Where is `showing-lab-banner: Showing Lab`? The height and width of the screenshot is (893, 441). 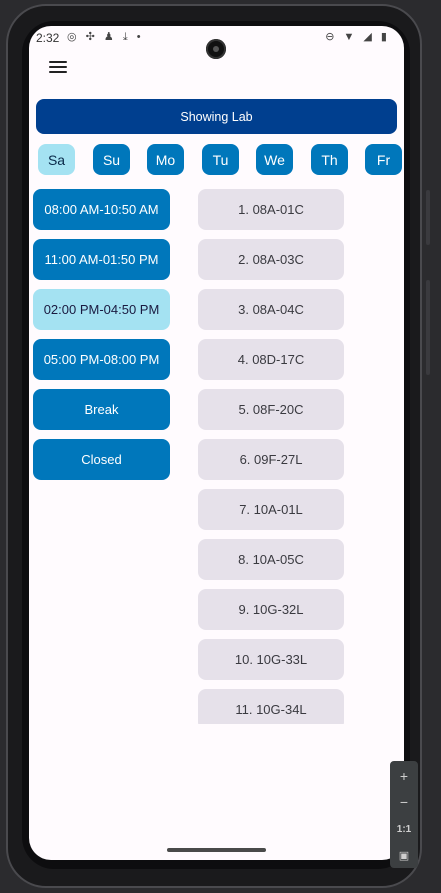
showing-lab-banner: Showing Lab is located at coordinates (216, 116).